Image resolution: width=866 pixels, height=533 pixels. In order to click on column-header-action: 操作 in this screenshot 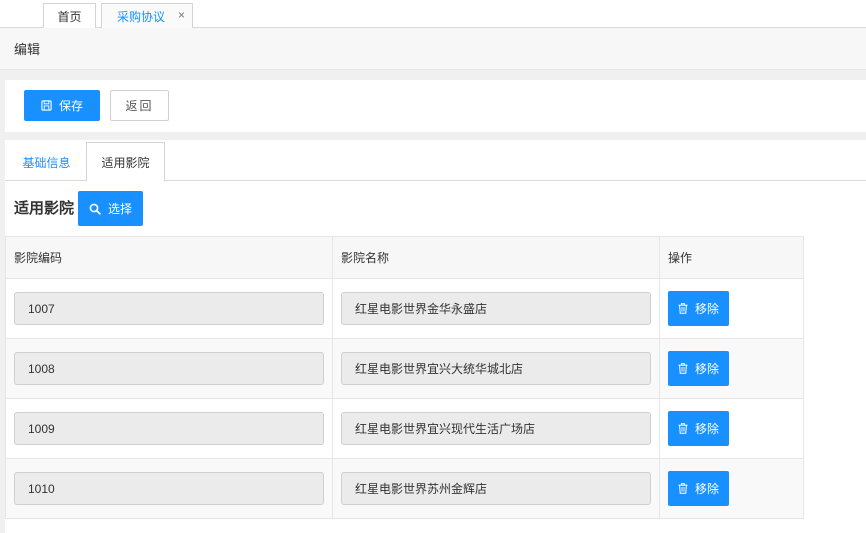, I will do `click(680, 258)`.